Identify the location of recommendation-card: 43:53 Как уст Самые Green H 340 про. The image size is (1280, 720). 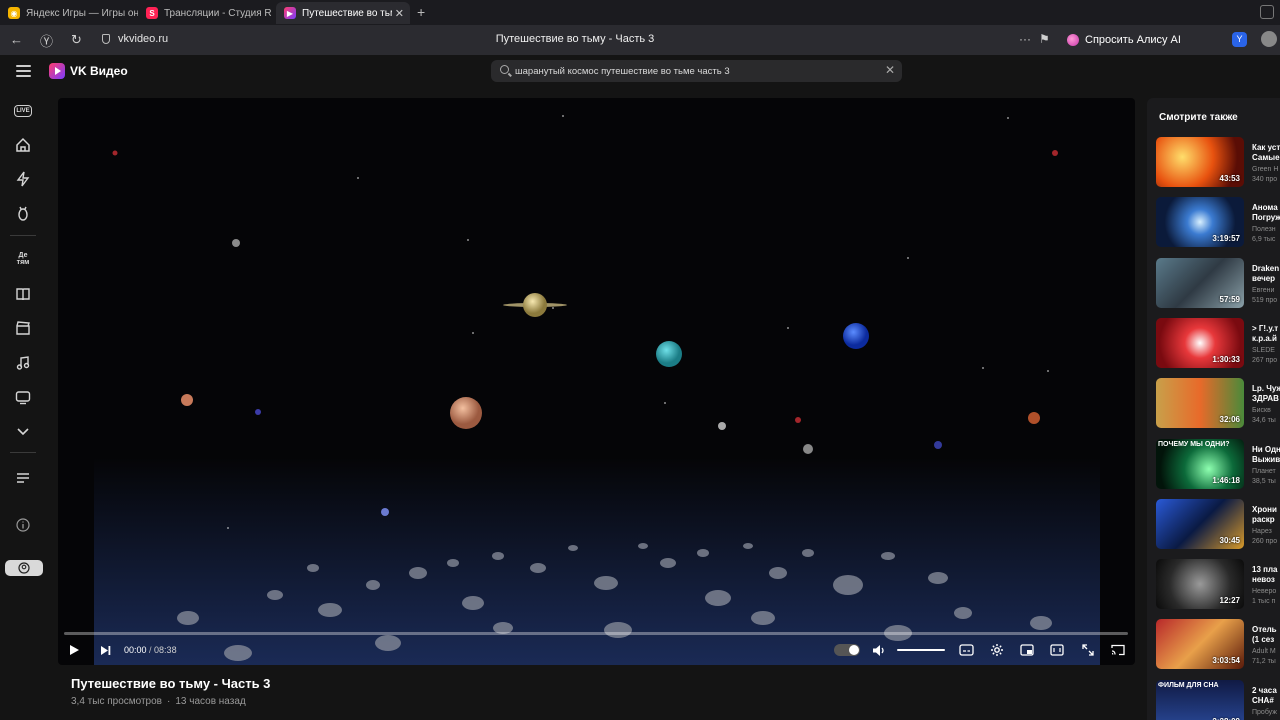
(1218, 163).